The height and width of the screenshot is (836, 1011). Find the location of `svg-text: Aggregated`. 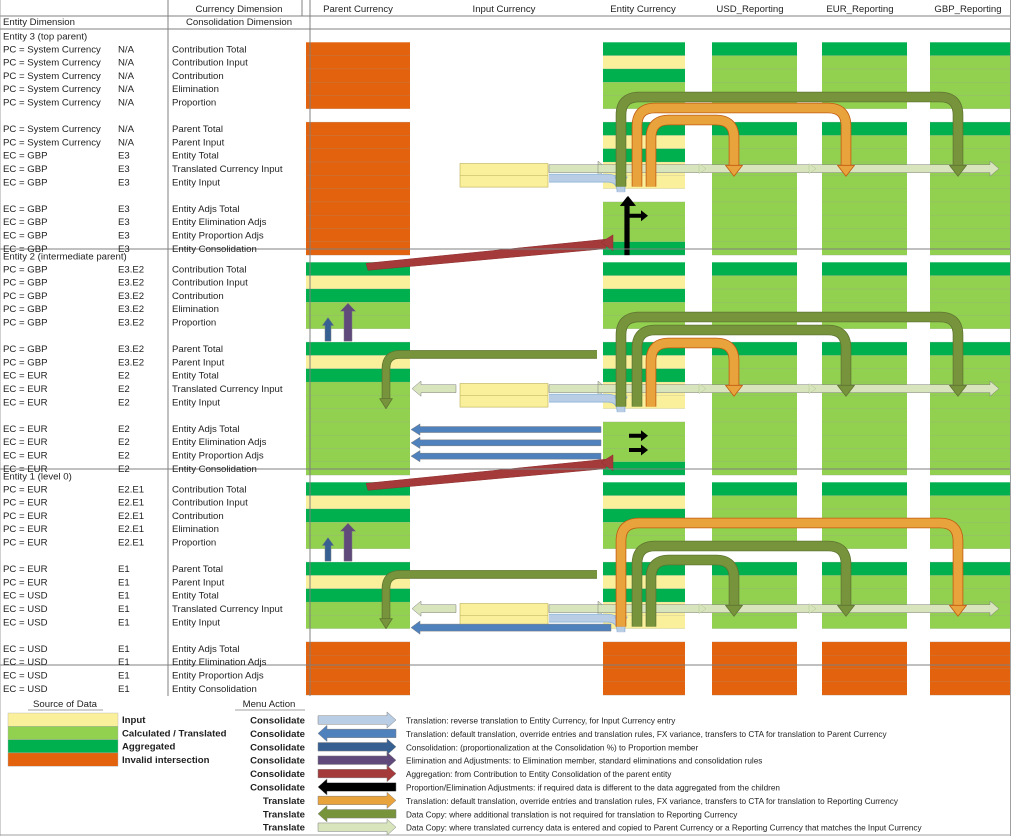

svg-text: Aggregated is located at coordinates (148, 747).